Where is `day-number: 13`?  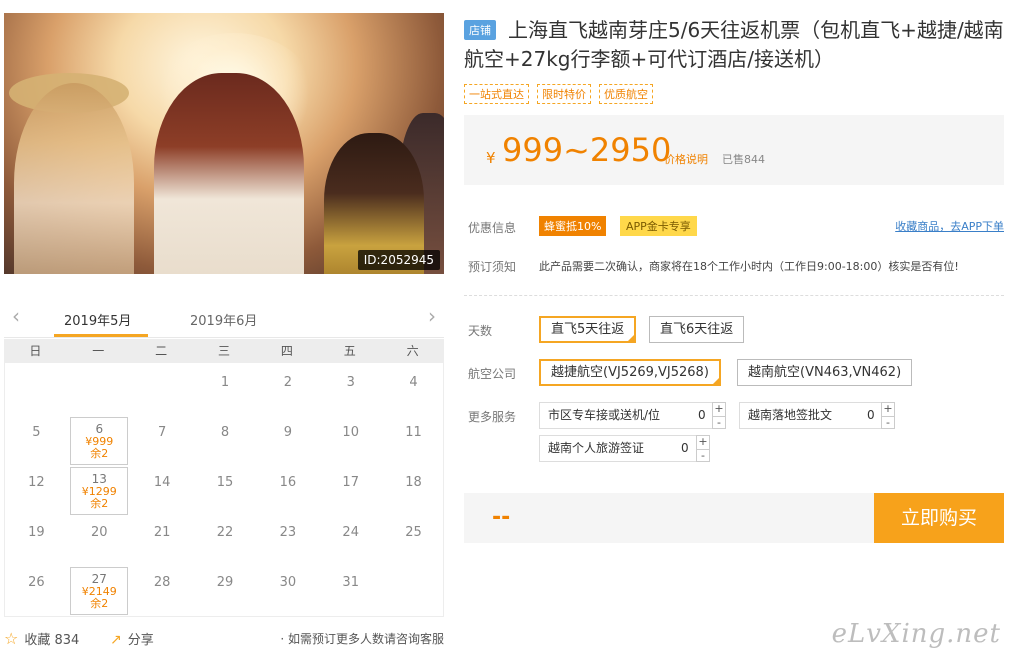 day-number: 13 is located at coordinates (99, 479).